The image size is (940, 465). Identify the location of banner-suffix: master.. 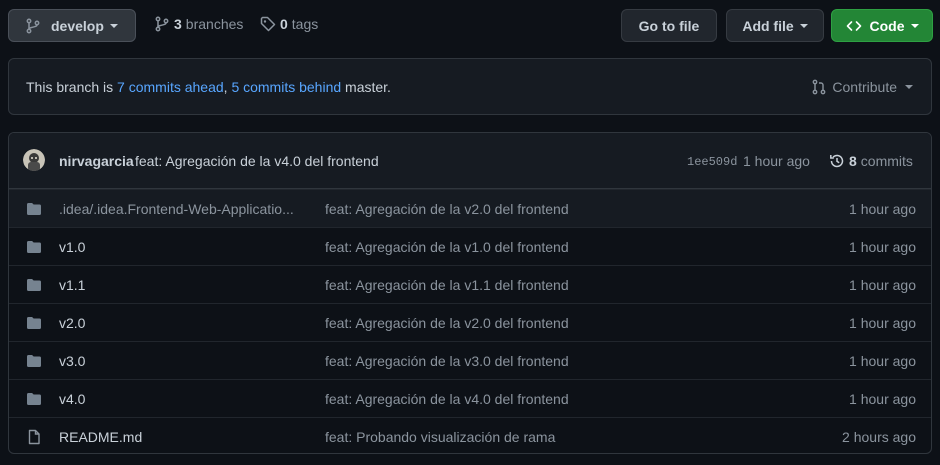
(368, 87).